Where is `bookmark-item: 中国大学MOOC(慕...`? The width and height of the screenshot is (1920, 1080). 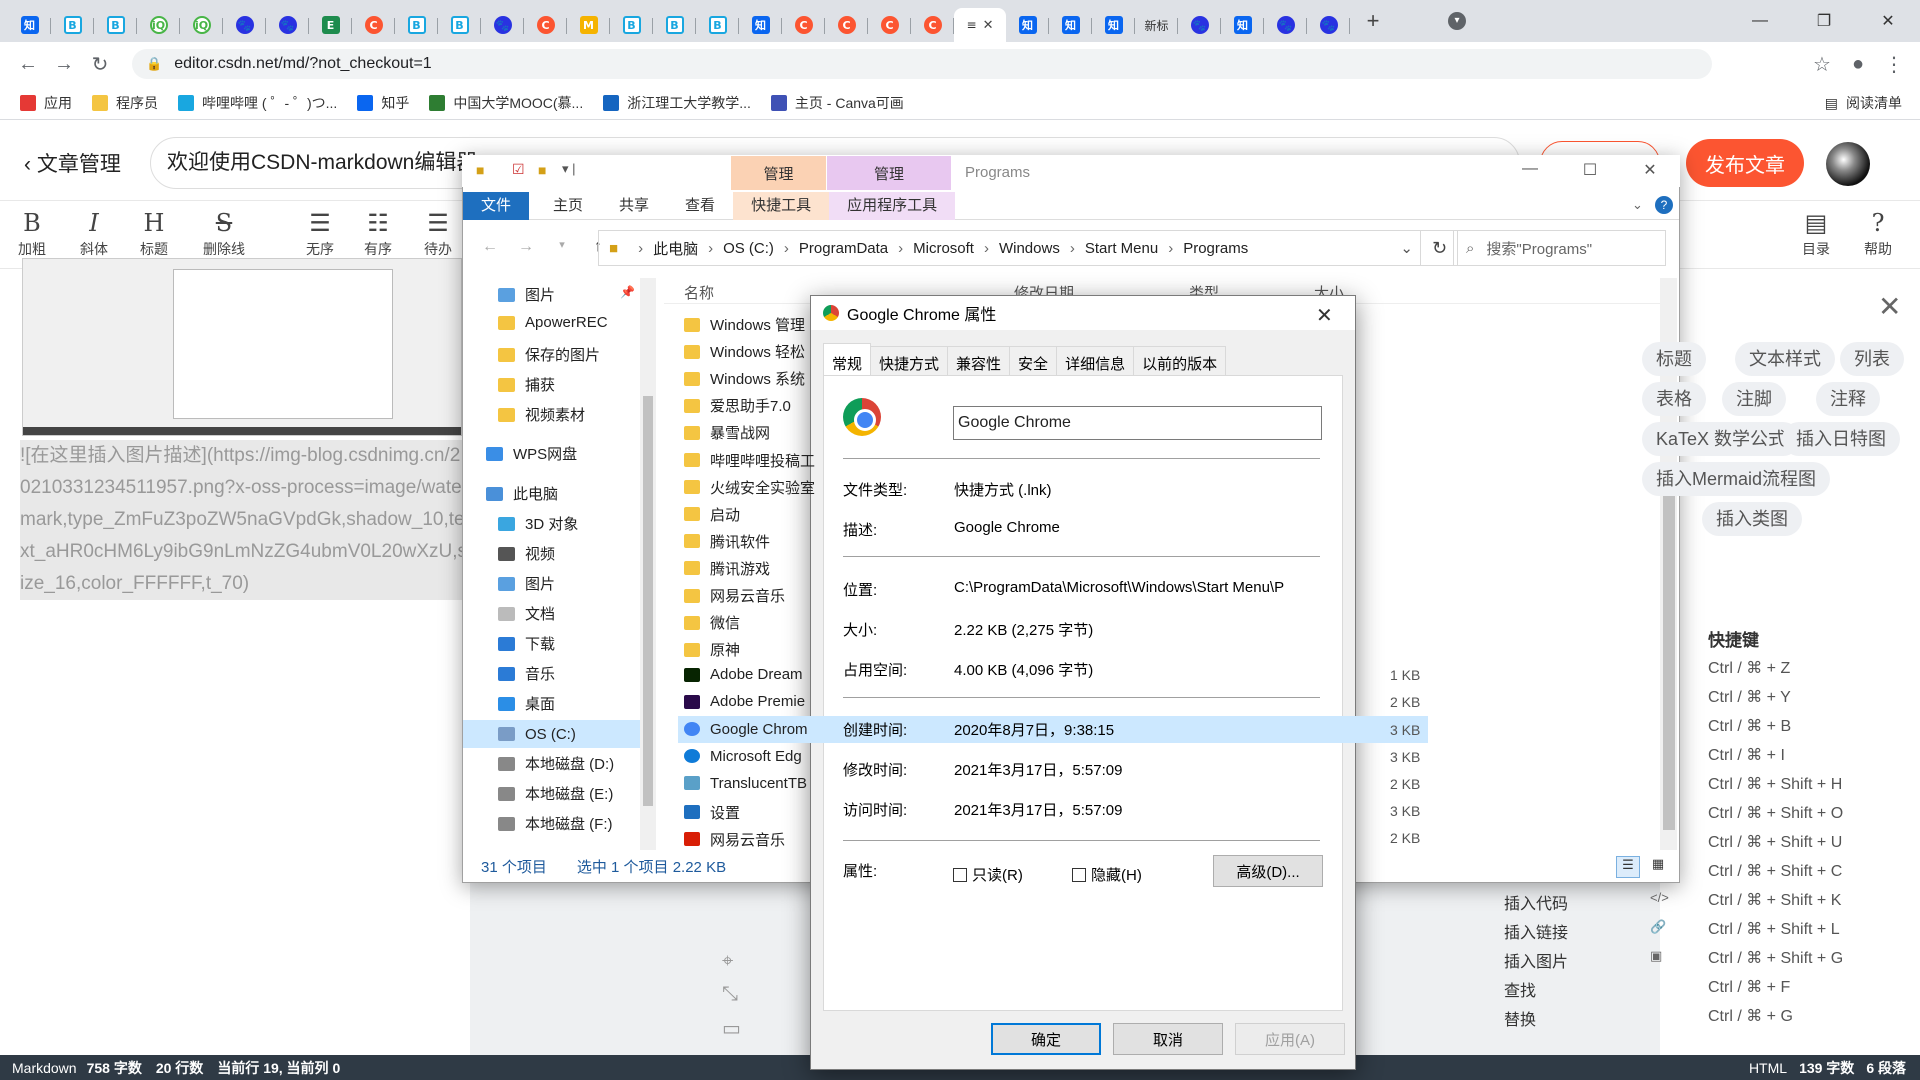
bookmark-item: 中国大学MOOC(慕... is located at coordinates (506, 103).